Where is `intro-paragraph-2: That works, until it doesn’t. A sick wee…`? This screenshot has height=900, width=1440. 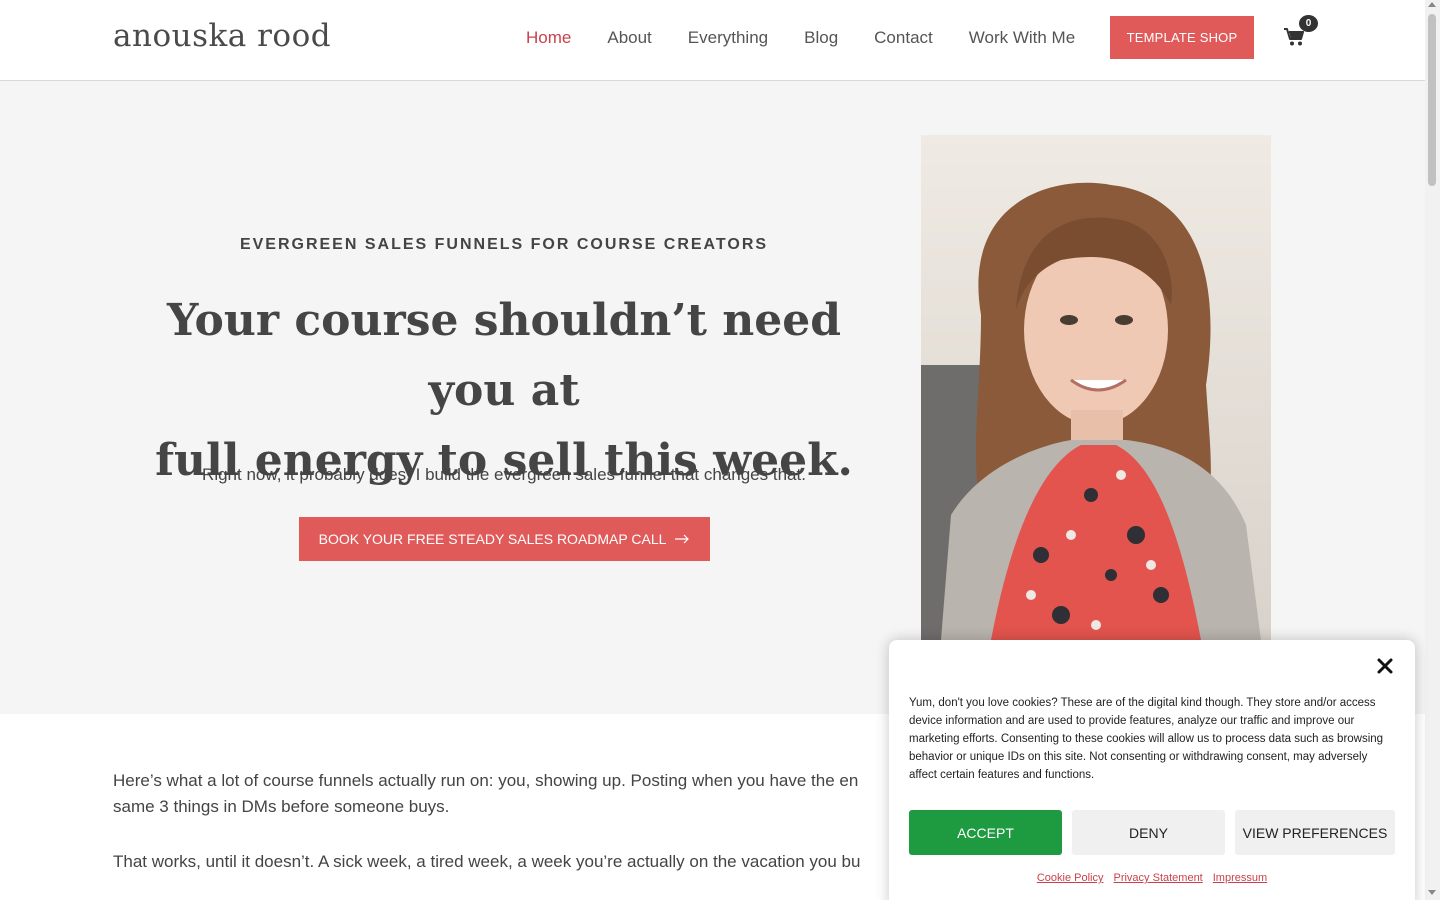 intro-paragraph-2: That works, until it doesn’t. A sick wee… is located at coordinates (487, 861).